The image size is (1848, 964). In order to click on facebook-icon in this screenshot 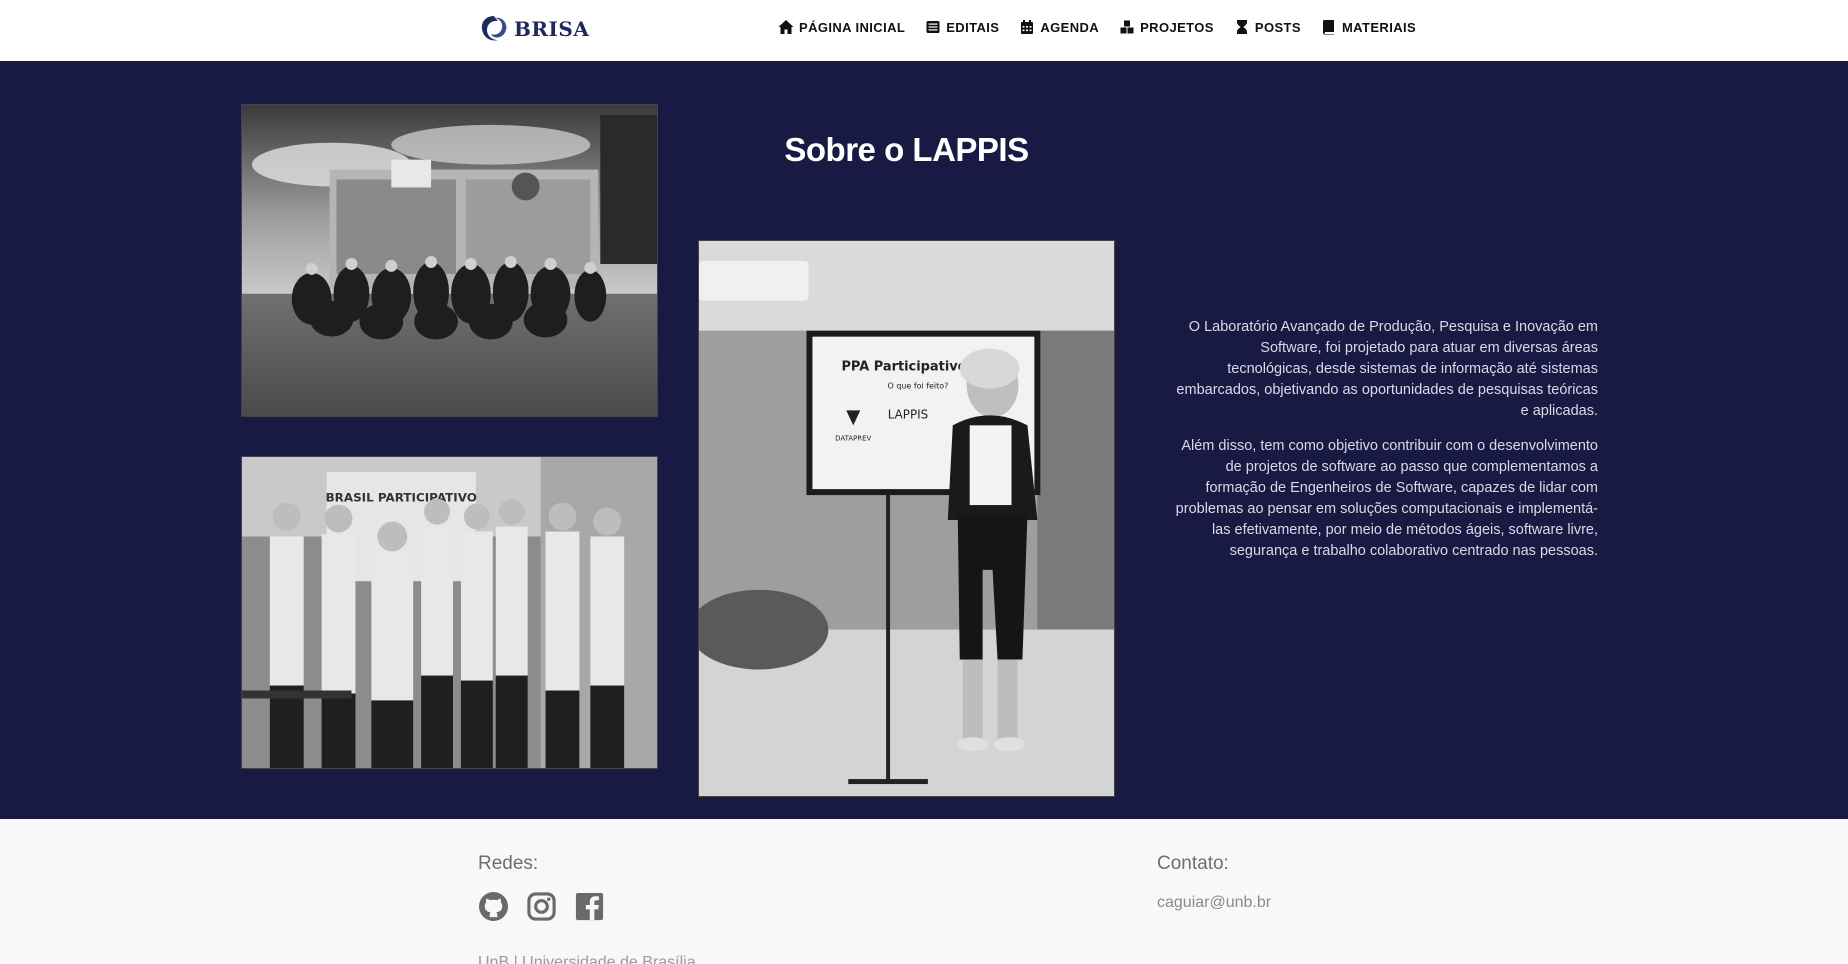, I will do `click(589, 906)`.